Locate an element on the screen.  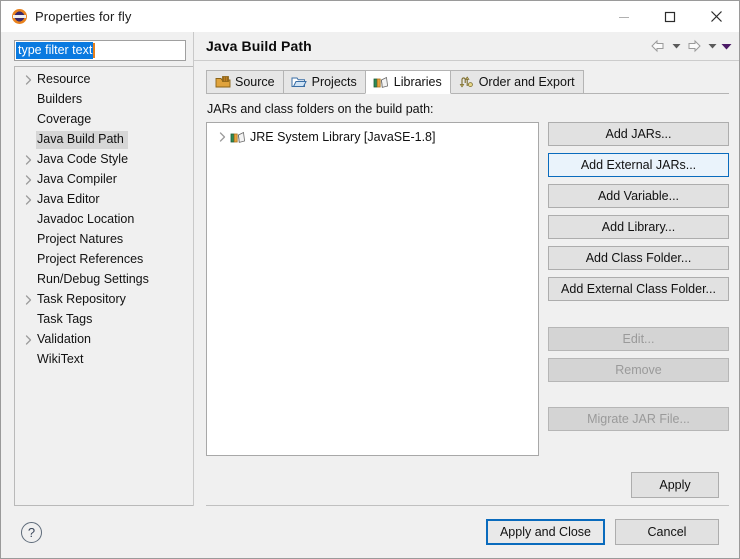
tab-label: Source is located at coordinates (255, 82).